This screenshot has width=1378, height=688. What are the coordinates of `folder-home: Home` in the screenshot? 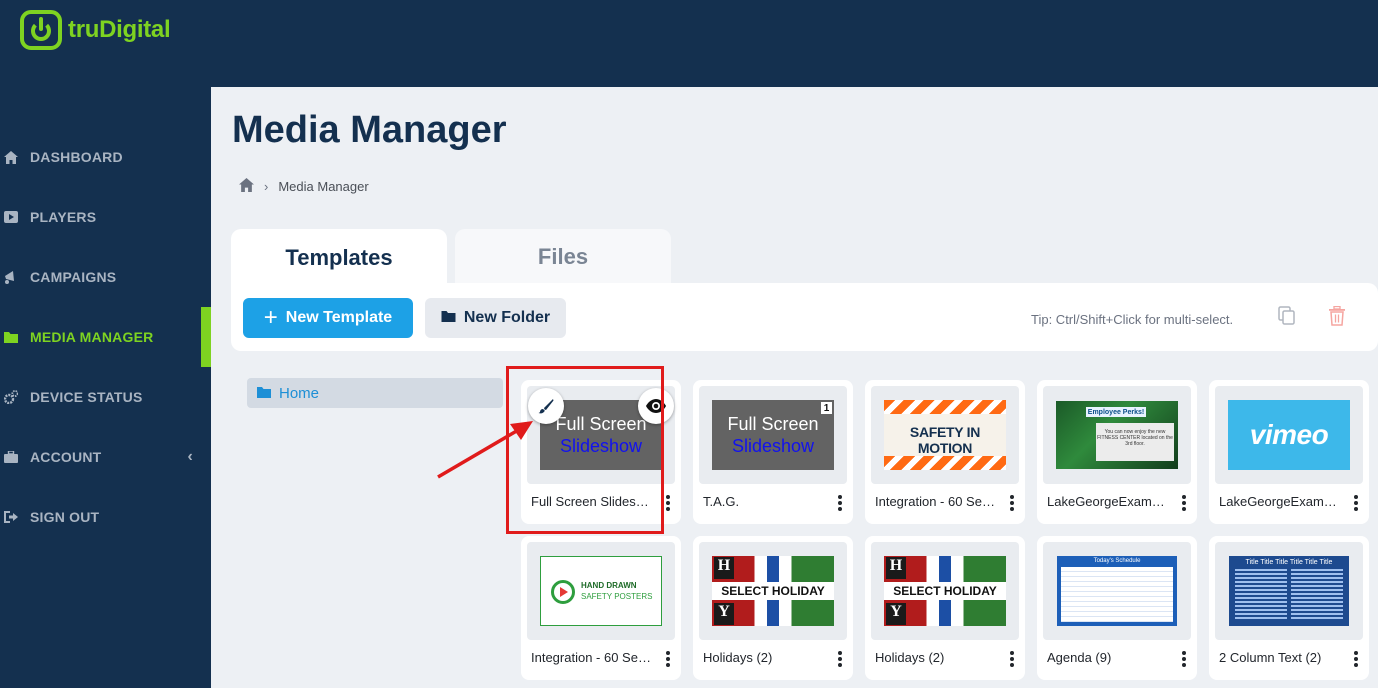 It's located at (375, 393).